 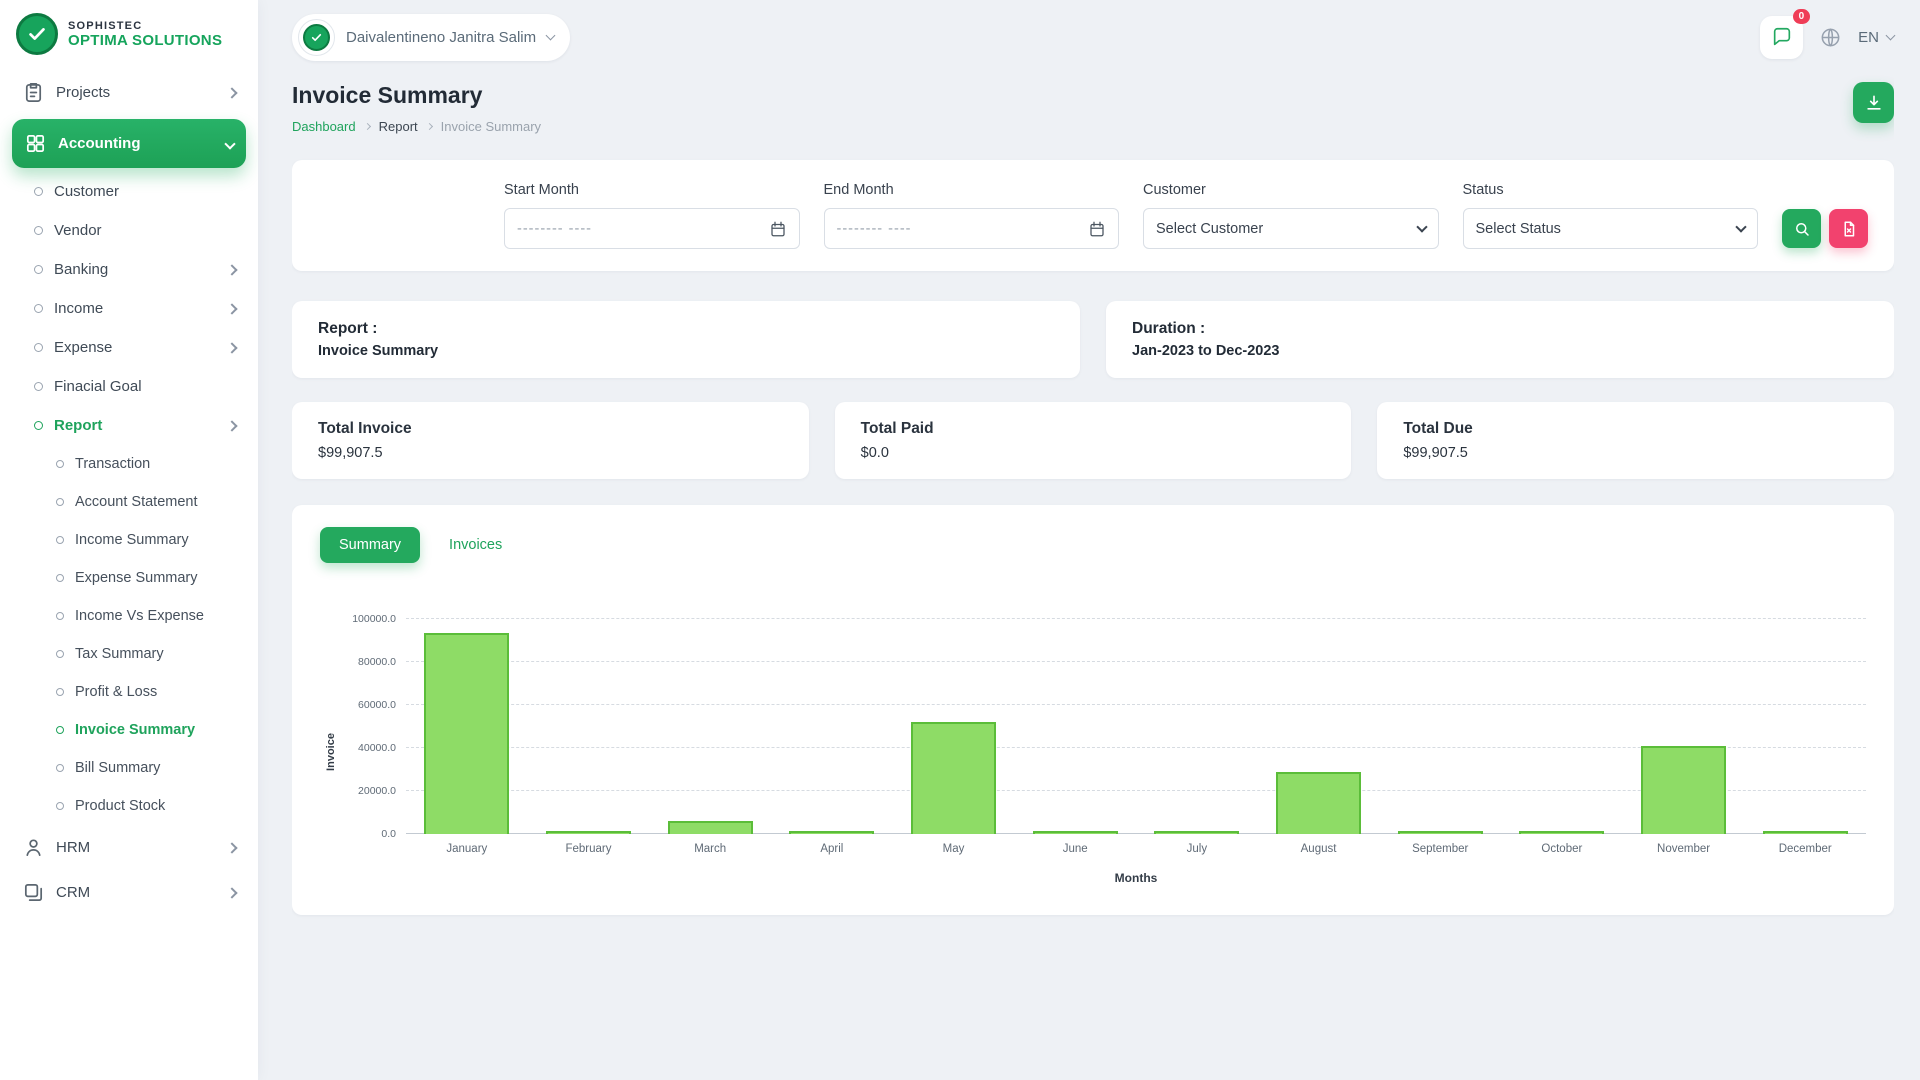 What do you see at coordinates (1562, 832) in the screenshot?
I see `bar-october` at bounding box center [1562, 832].